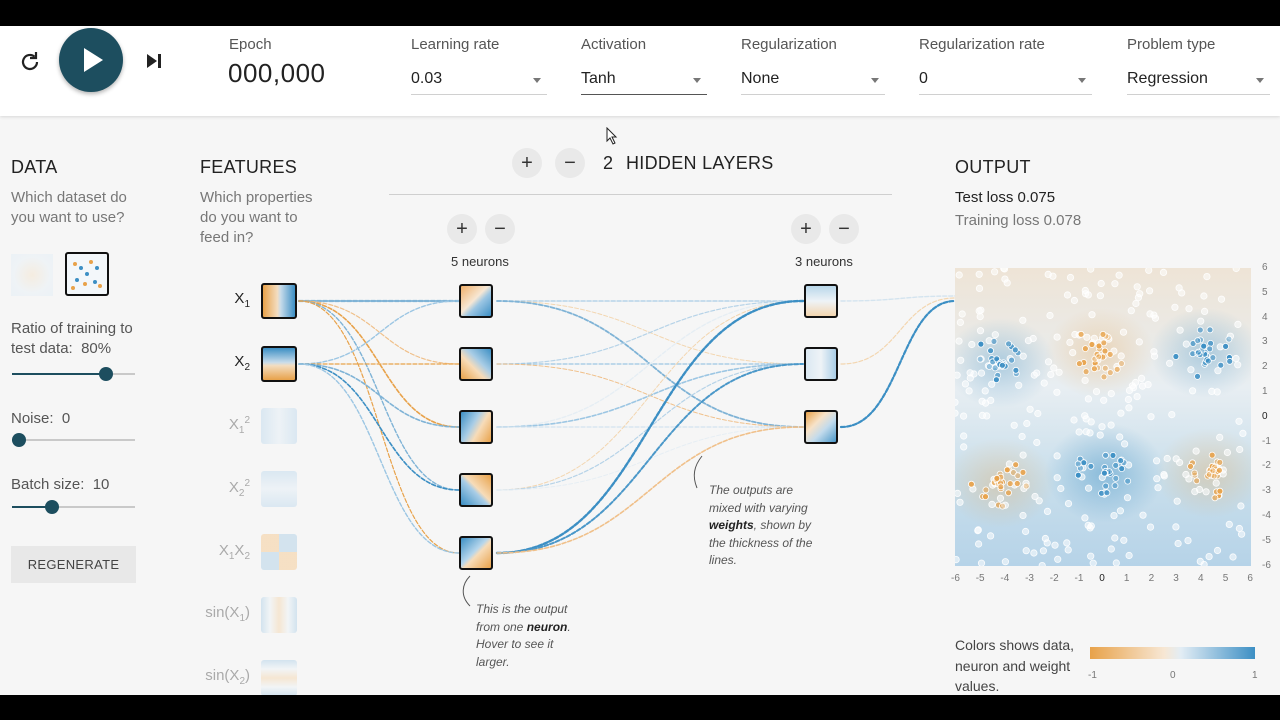 The width and height of the screenshot is (1280, 720). What do you see at coordinates (279, 301) in the screenshot?
I see `feature-x1-toggle` at bounding box center [279, 301].